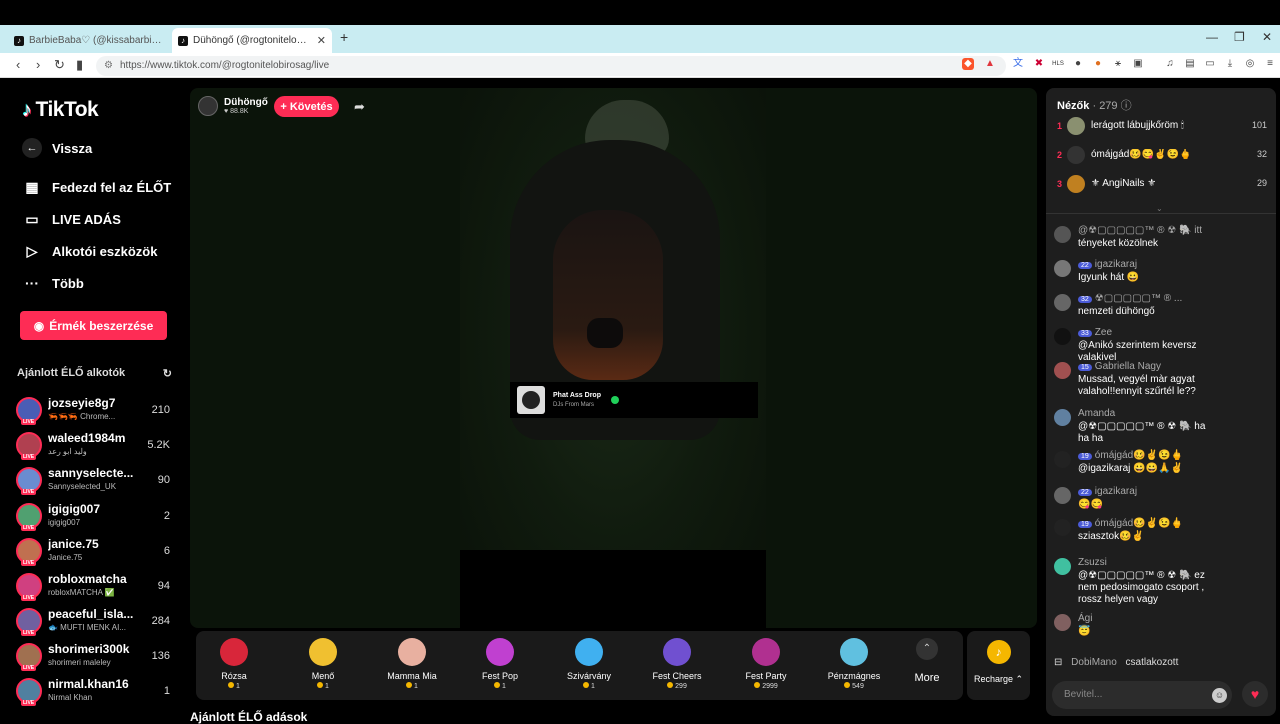  I want to click on creator-item: LIVE nirmal.khan16 Nirmal Khan 1, so click(96, 691).